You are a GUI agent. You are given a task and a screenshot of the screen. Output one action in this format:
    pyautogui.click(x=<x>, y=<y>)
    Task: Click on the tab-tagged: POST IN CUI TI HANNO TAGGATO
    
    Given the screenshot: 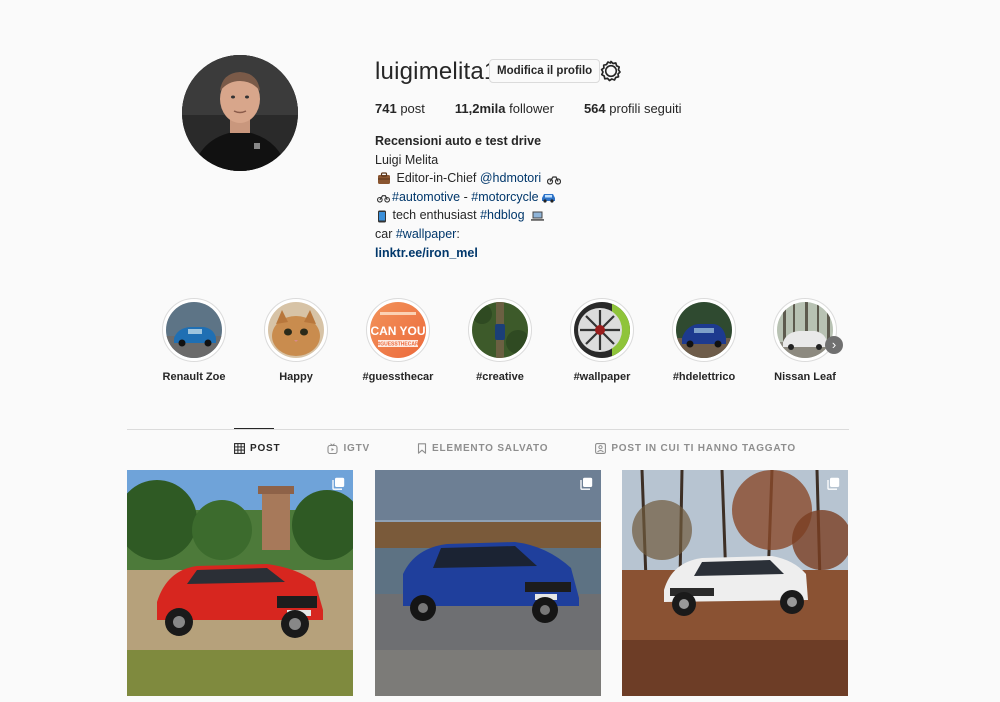 What is the action you would take?
    pyautogui.click(x=695, y=448)
    